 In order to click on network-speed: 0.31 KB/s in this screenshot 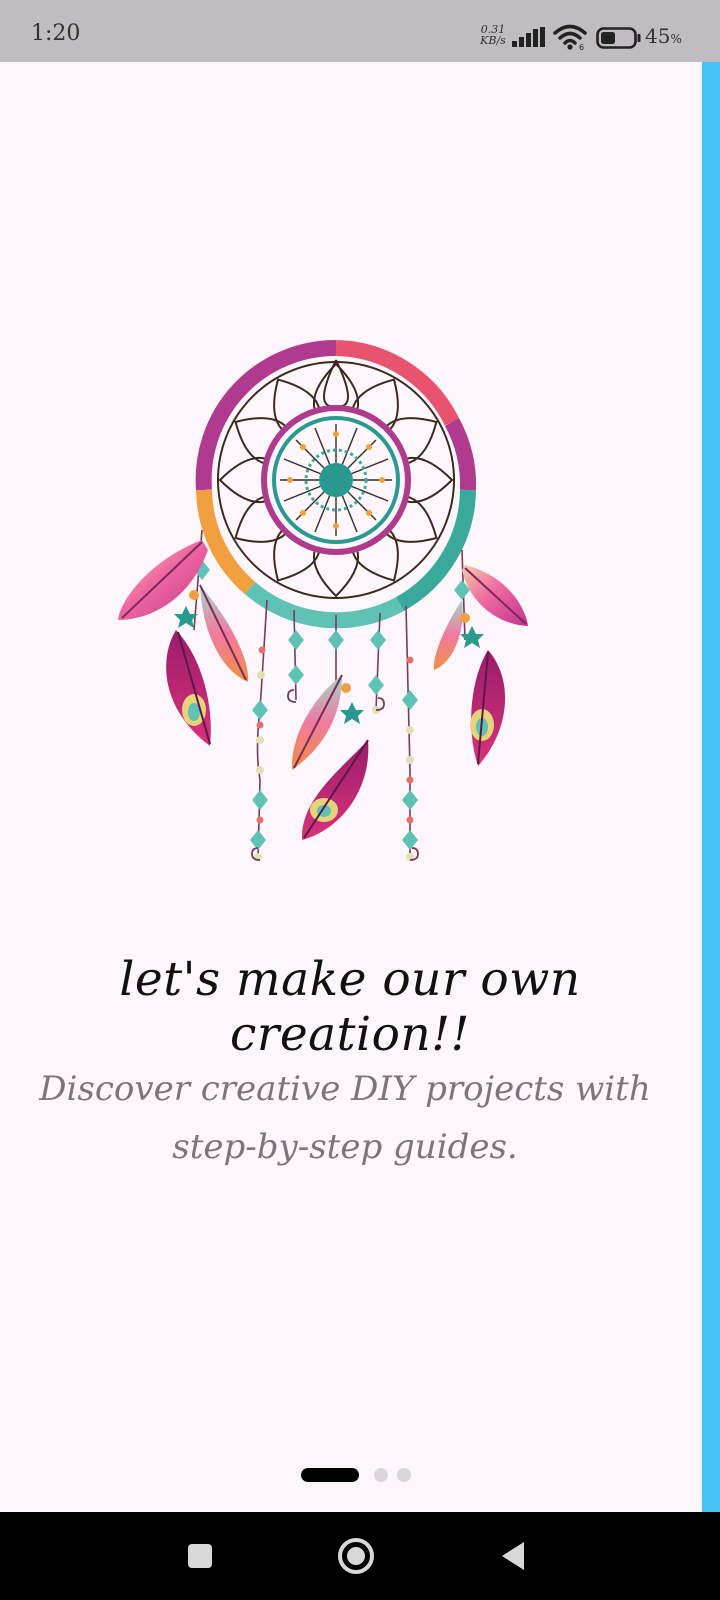, I will do `click(493, 35)`.